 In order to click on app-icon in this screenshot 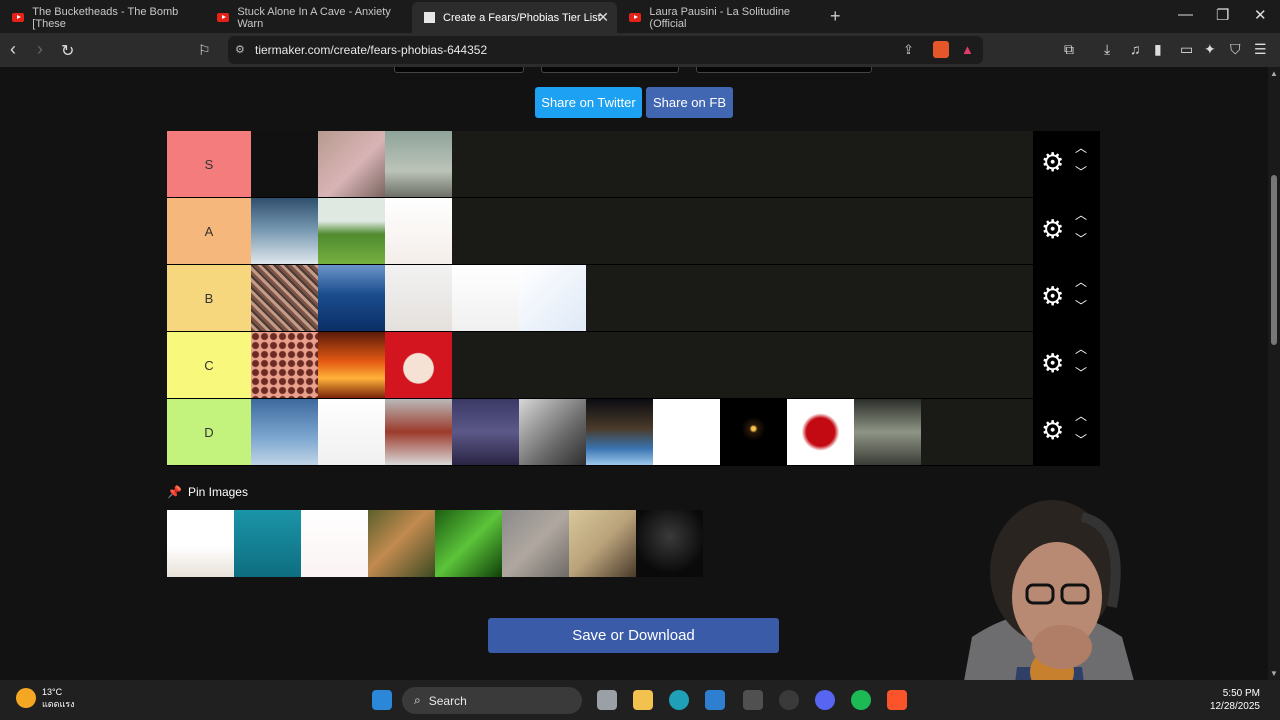, I will do `click(753, 700)`.